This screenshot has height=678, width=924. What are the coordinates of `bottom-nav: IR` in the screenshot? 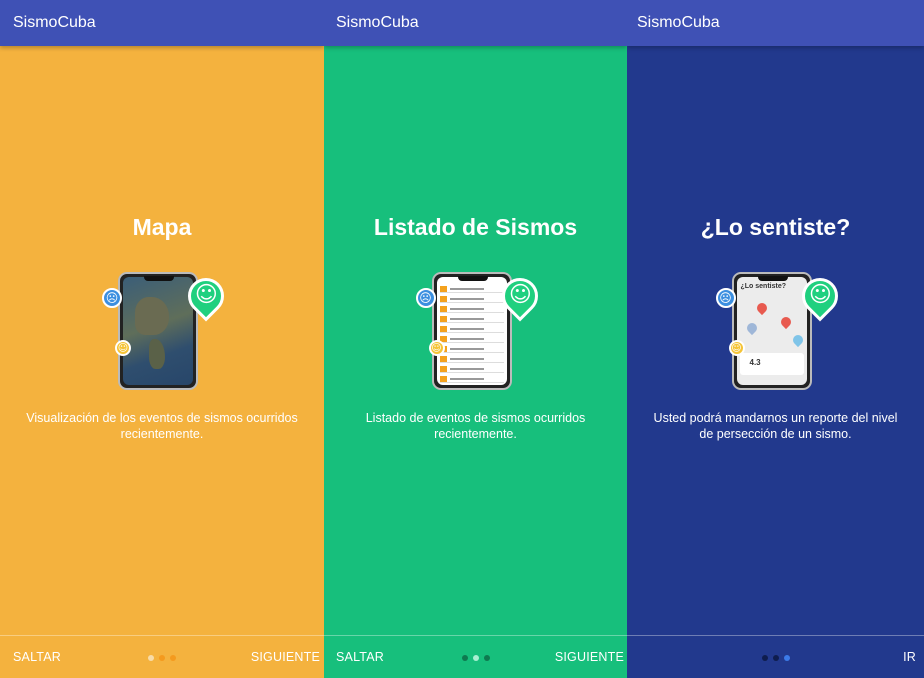 It's located at (775, 656).